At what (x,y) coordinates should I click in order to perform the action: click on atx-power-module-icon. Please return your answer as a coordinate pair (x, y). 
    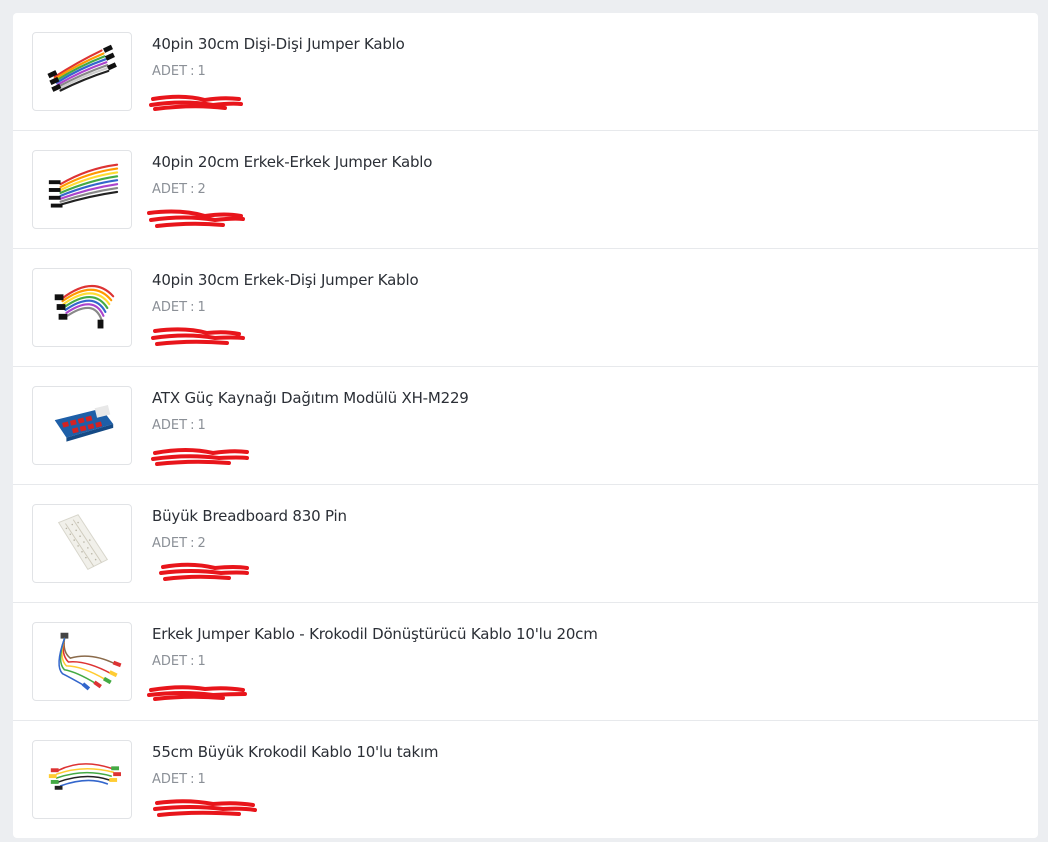
    Looking at the image, I should click on (82, 425).